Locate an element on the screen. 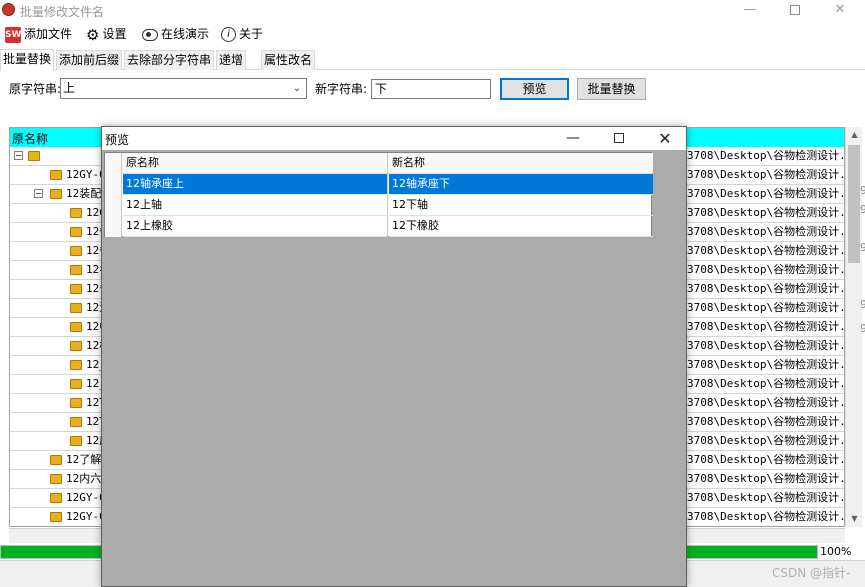 This screenshot has height=587, width=865. original-string-label: 原字符串: is located at coordinates (35, 89).